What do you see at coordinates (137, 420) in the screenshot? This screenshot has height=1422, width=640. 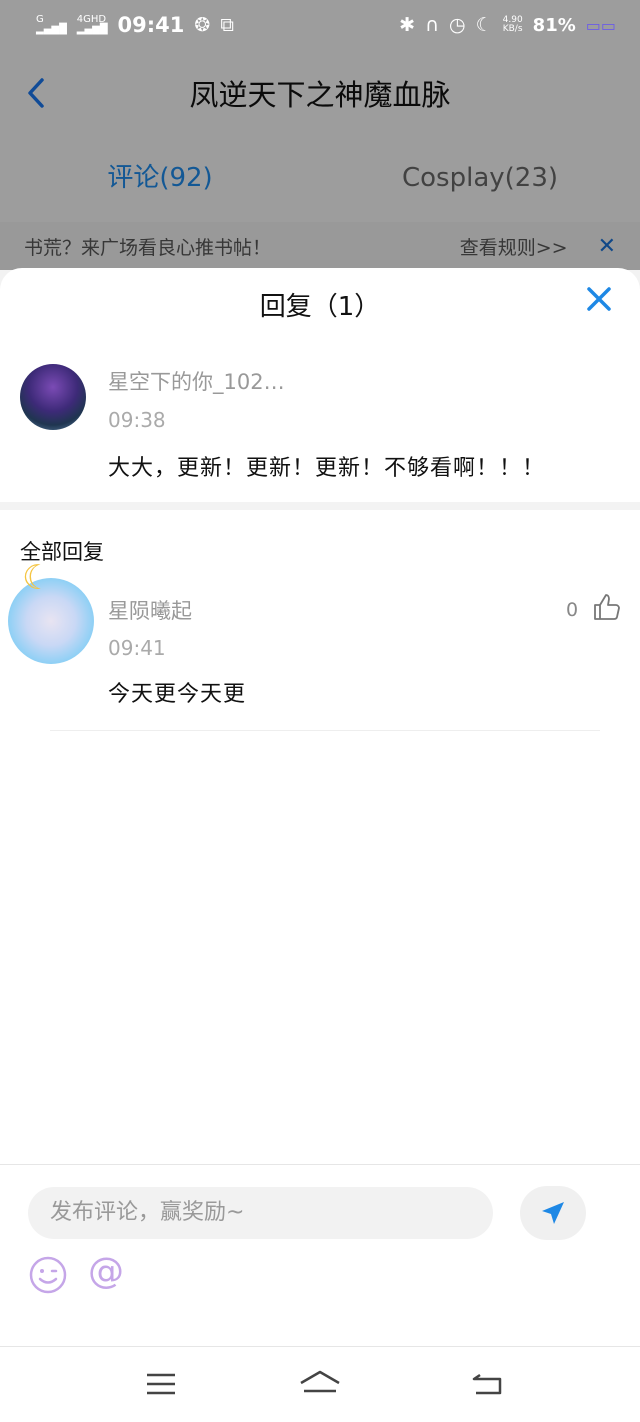 I see `comment-time: 09:38` at bounding box center [137, 420].